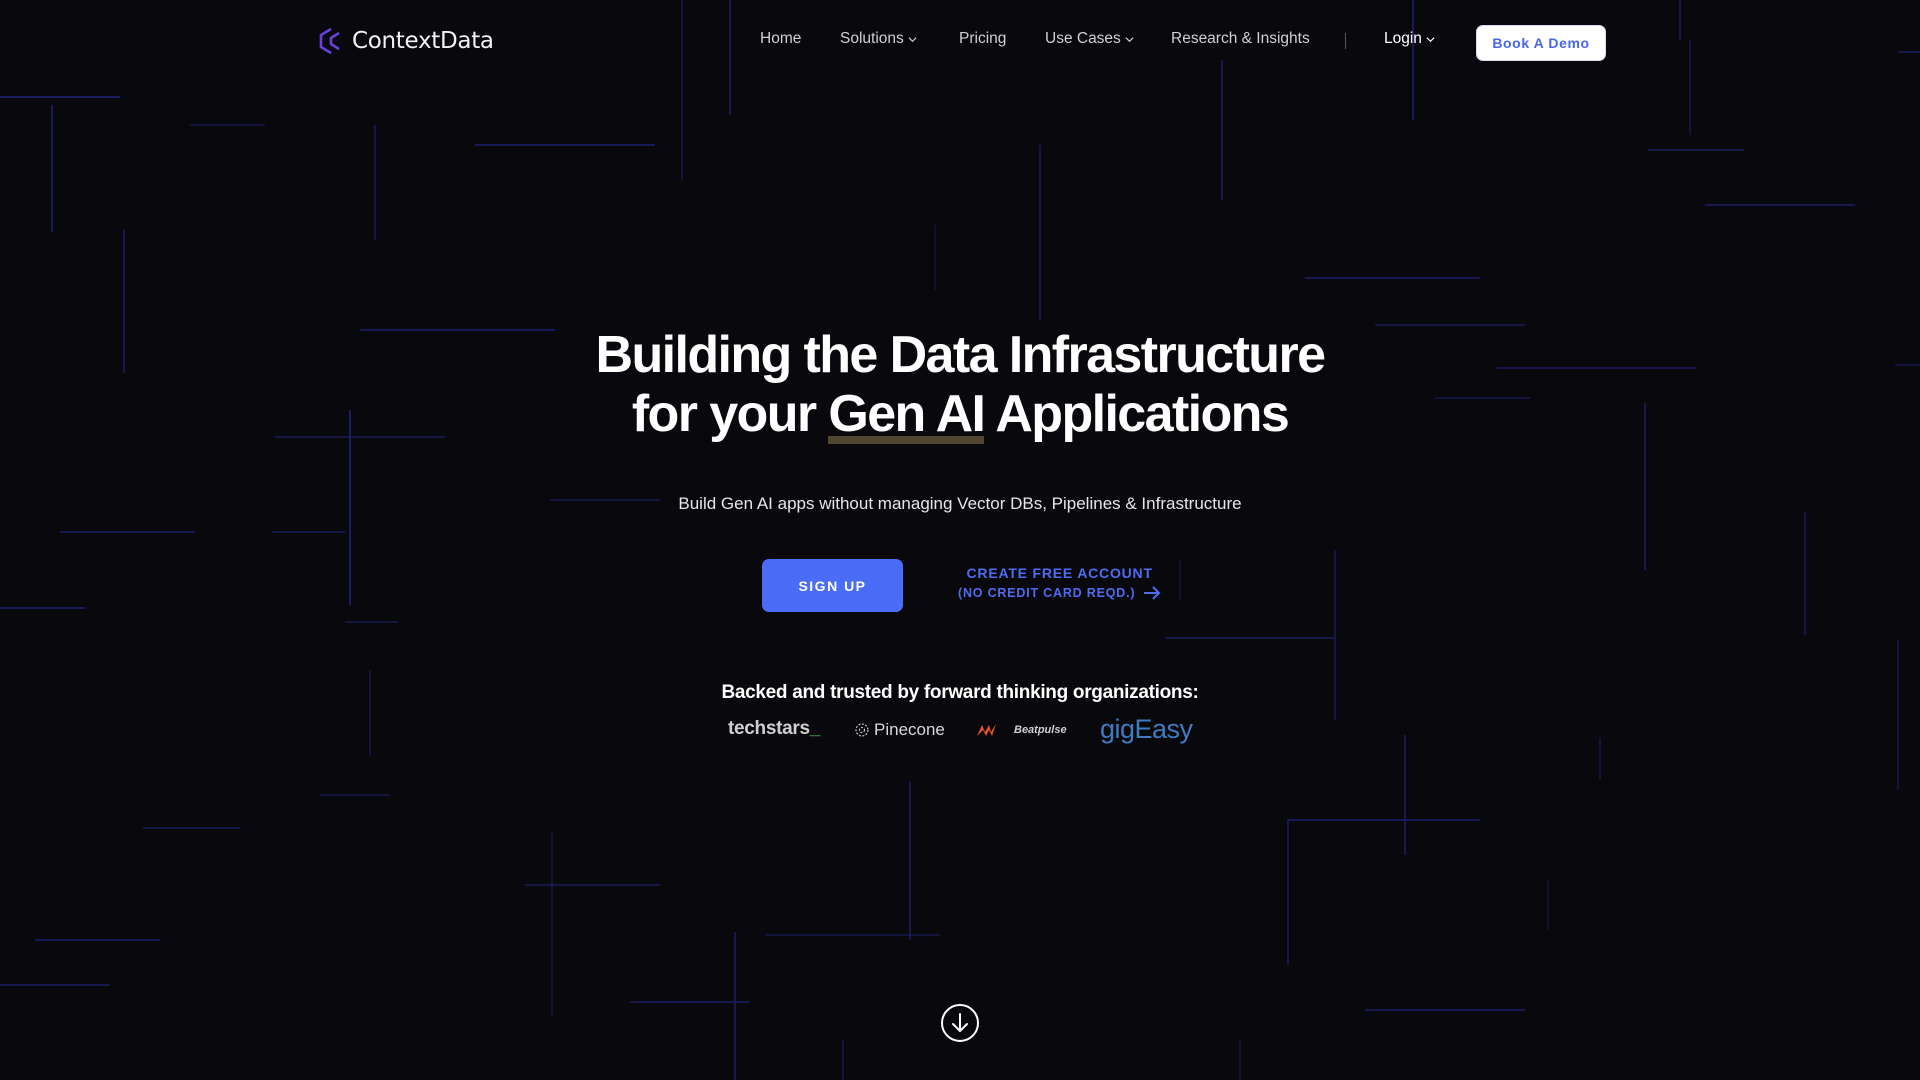 The image size is (1920, 1080). I want to click on nav-item-use-cases: Use Cases, so click(1089, 39).